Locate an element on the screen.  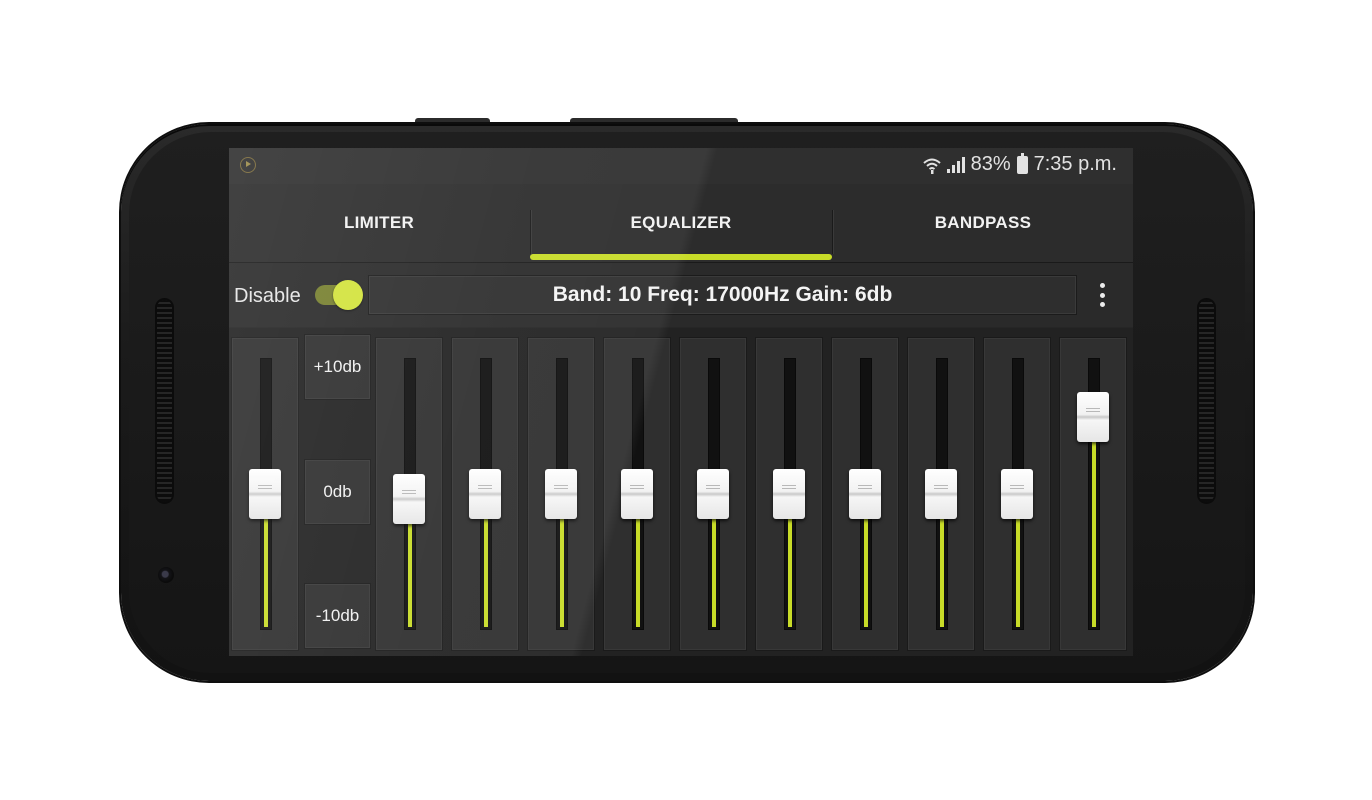
control-bar: Disable Band: 10 Freq: 17000Hz Gain: 6db is located at coordinates (681, 295).